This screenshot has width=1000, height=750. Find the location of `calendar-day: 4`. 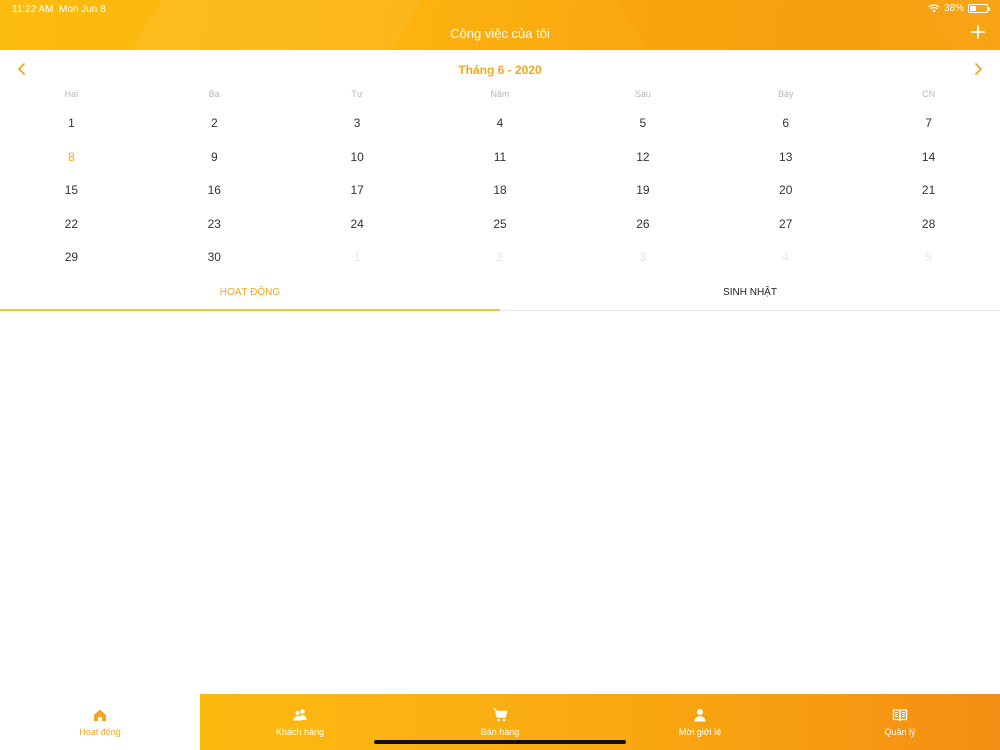

calendar-day: 4 is located at coordinates (500, 124).